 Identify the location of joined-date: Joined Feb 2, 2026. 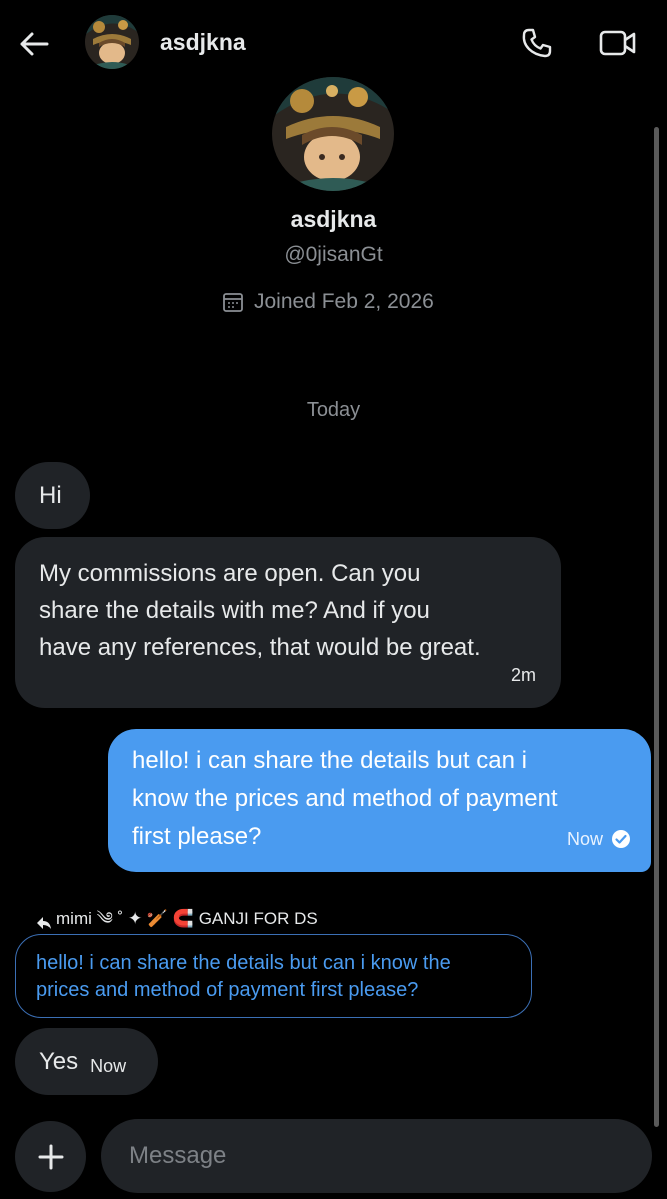
(328, 302).